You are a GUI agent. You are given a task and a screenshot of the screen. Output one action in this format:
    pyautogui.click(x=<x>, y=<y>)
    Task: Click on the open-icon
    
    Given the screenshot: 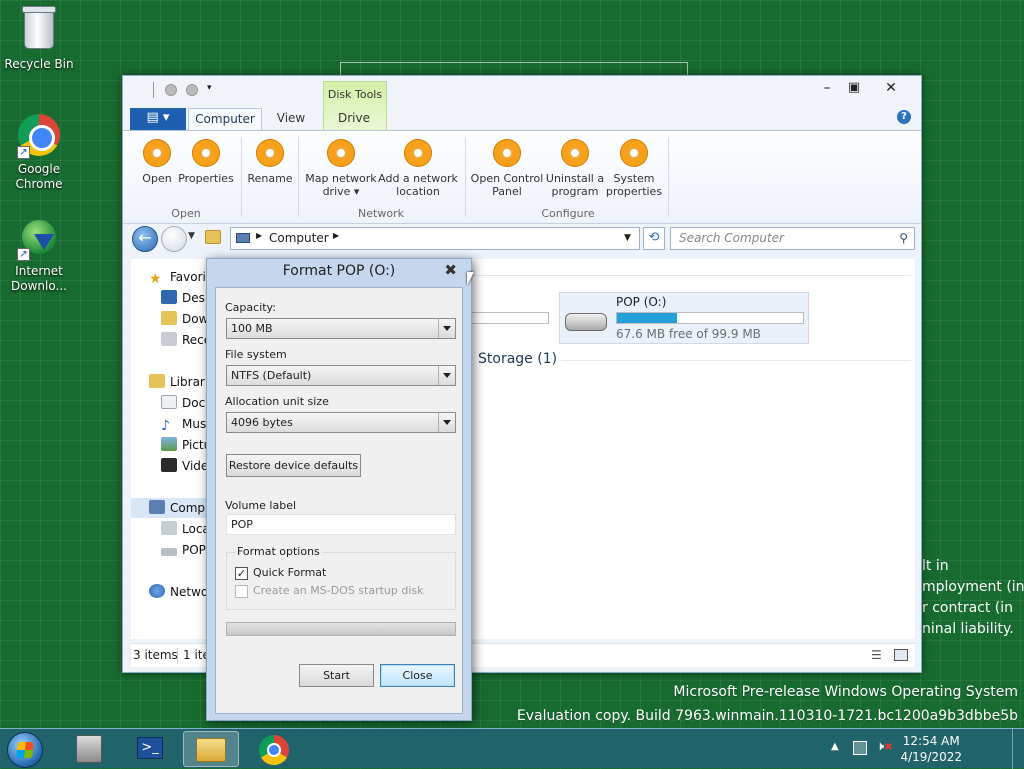 What is the action you would take?
    pyautogui.click(x=157, y=153)
    